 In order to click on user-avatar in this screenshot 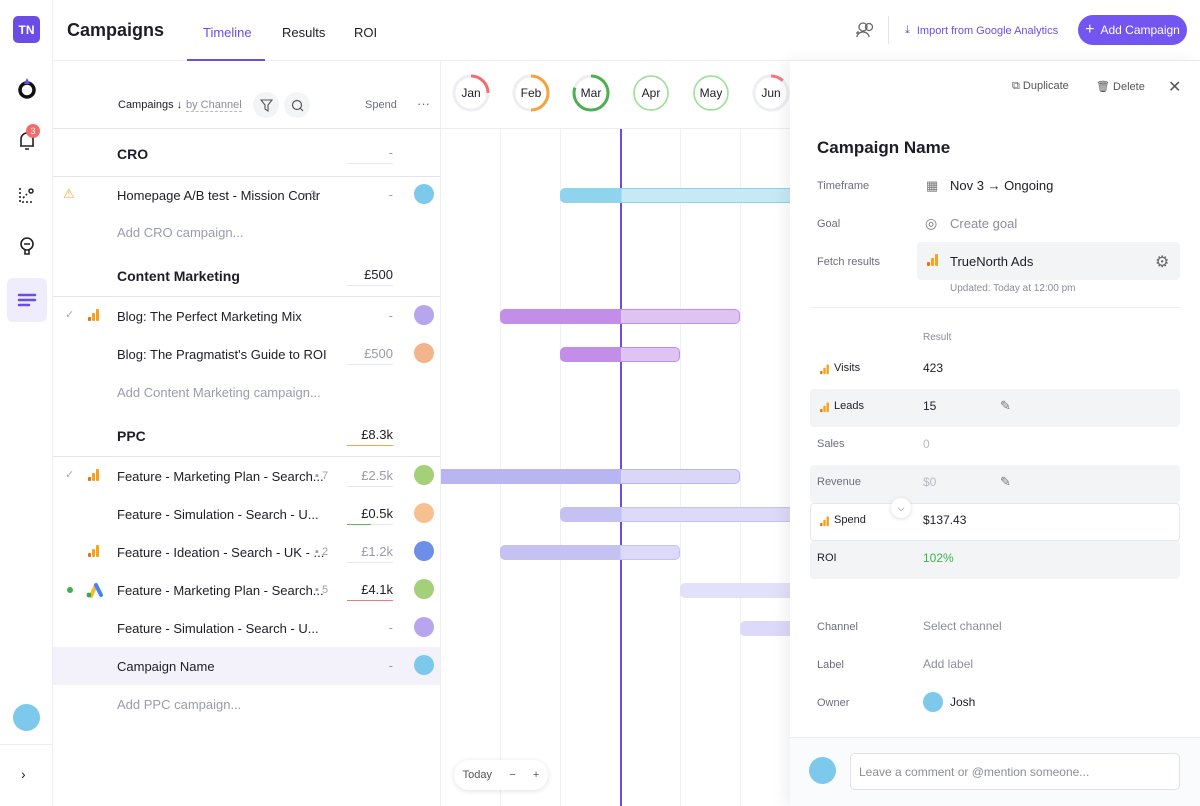, I will do `click(26, 717)`.